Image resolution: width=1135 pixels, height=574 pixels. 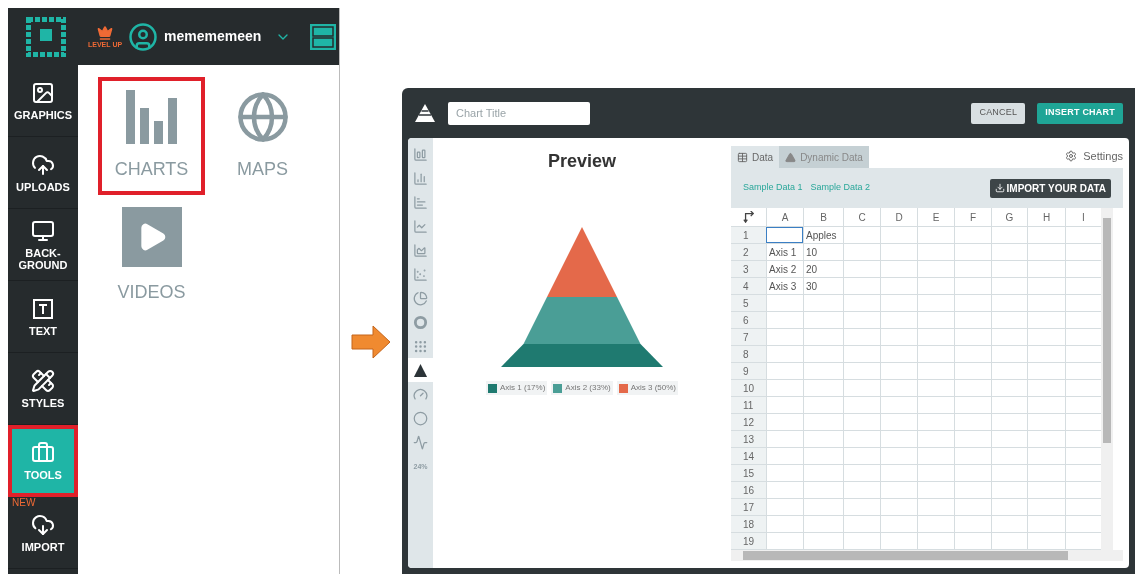 I want to click on table-cell: Apples, so click(x=823, y=235).